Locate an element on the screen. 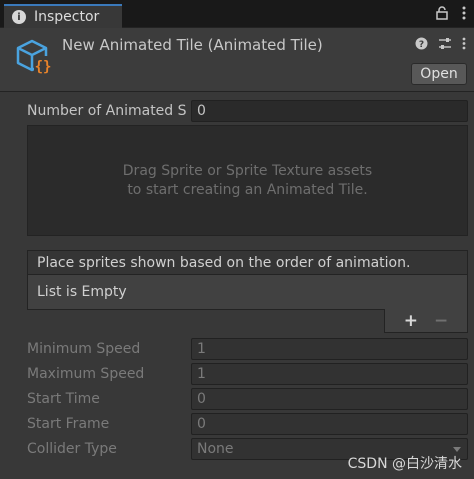 This screenshot has width=474, height=479. maximum-speed-field: Maximum Speed 1 is located at coordinates (247, 374).